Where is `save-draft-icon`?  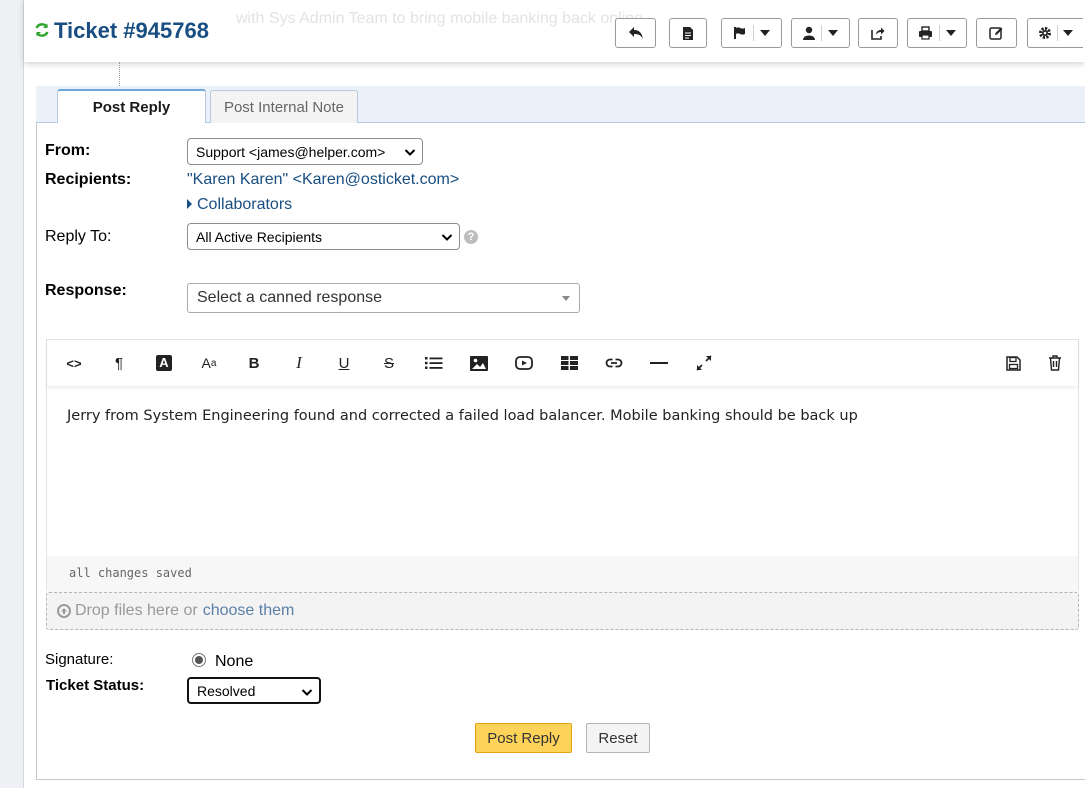
save-draft-icon is located at coordinates (1013, 363).